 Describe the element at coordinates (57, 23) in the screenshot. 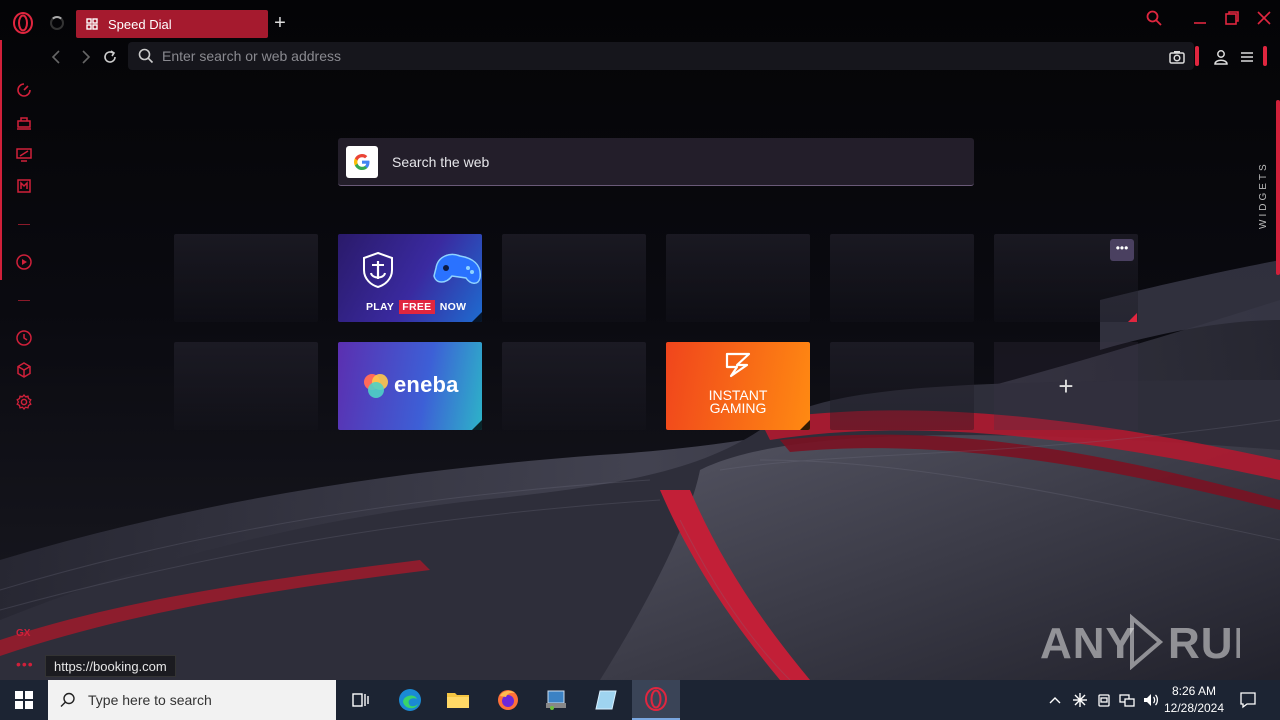

I see `loading-indicator-icon` at that location.